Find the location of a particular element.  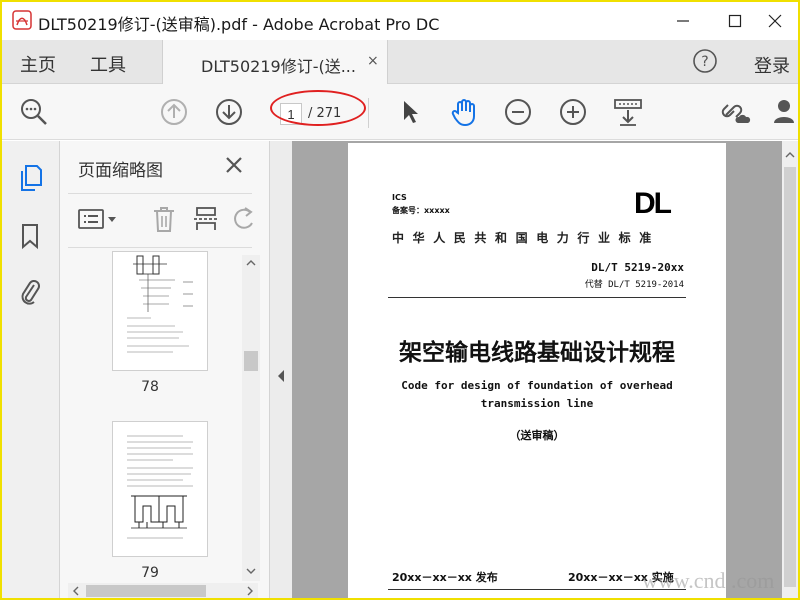

tab-tools: 工具 is located at coordinates (108, 64).